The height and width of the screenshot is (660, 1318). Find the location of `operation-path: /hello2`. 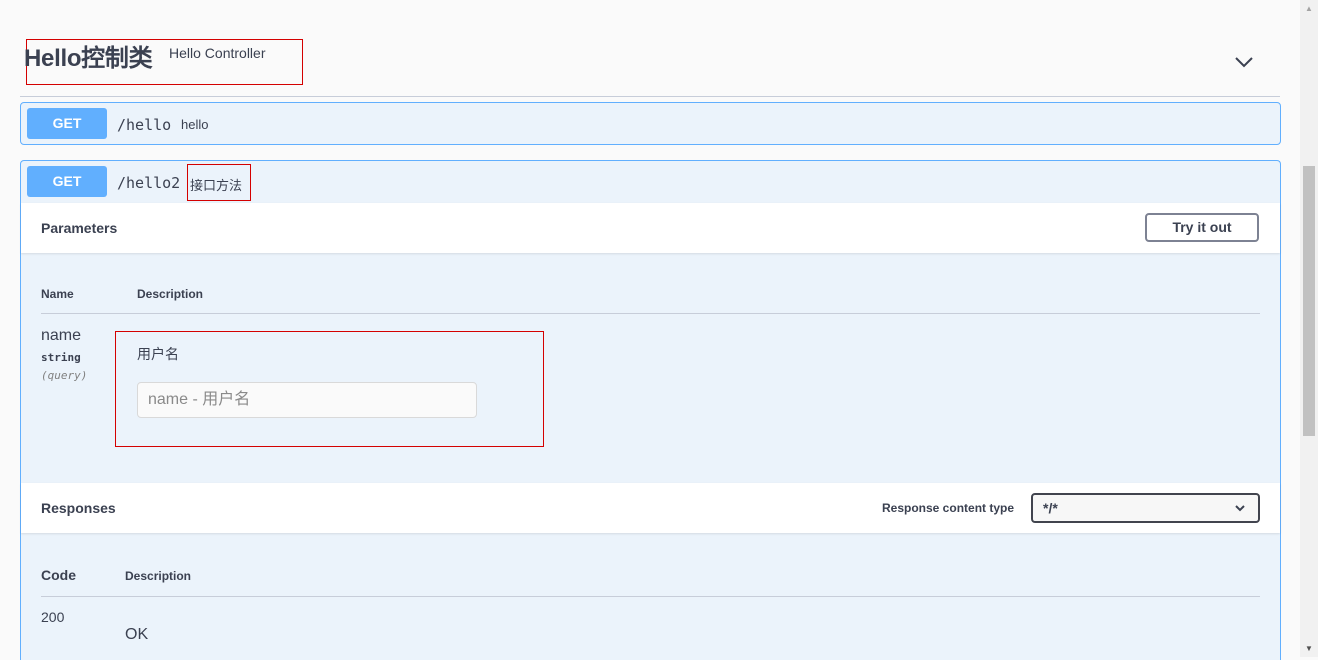

operation-path: /hello2 is located at coordinates (149, 183).